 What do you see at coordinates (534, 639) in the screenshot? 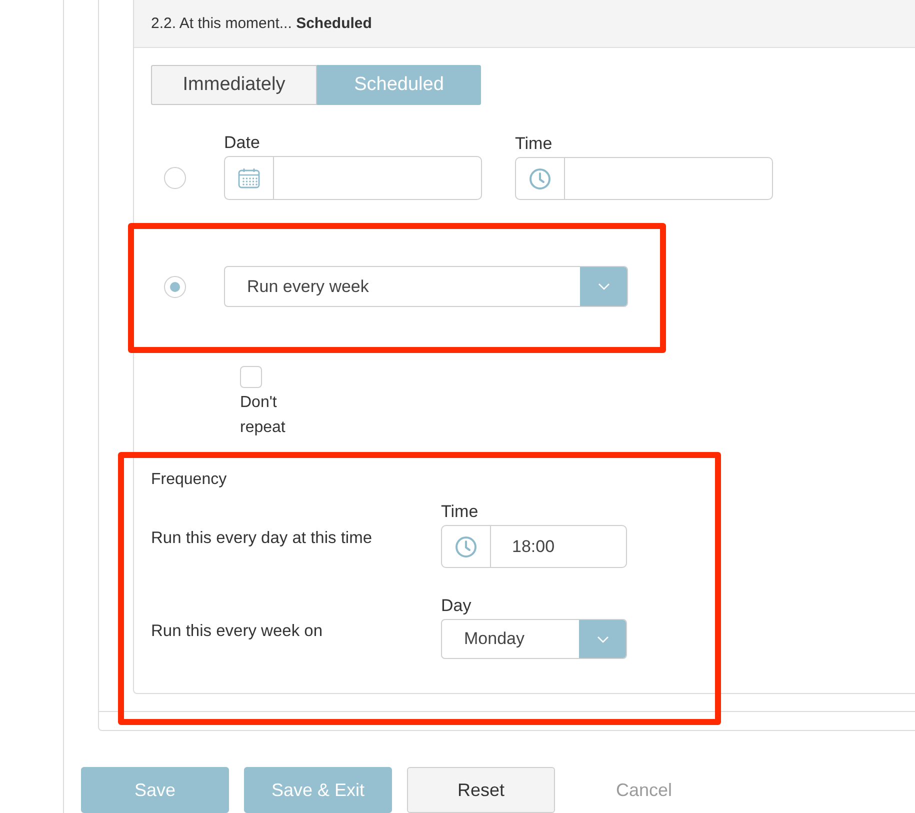
I see `dropdown: Monday` at bounding box center [534, 639].